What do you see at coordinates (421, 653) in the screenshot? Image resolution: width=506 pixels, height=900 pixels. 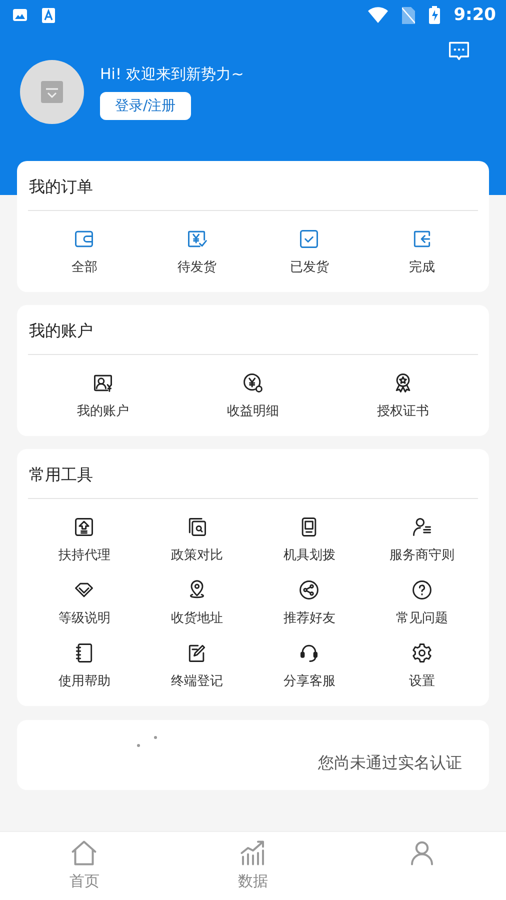 I see `gear-icon` at bounding box center [421, 653].